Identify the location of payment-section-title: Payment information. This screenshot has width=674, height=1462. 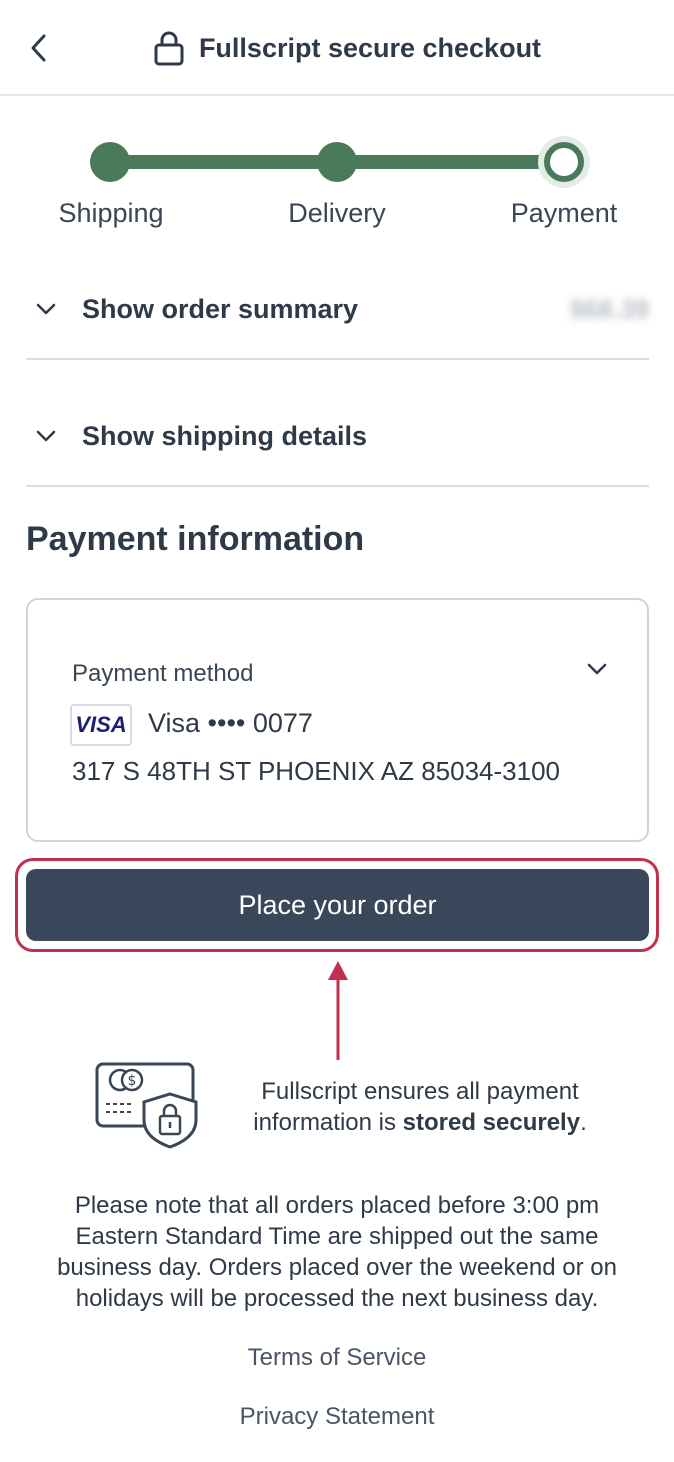
(195, 539).